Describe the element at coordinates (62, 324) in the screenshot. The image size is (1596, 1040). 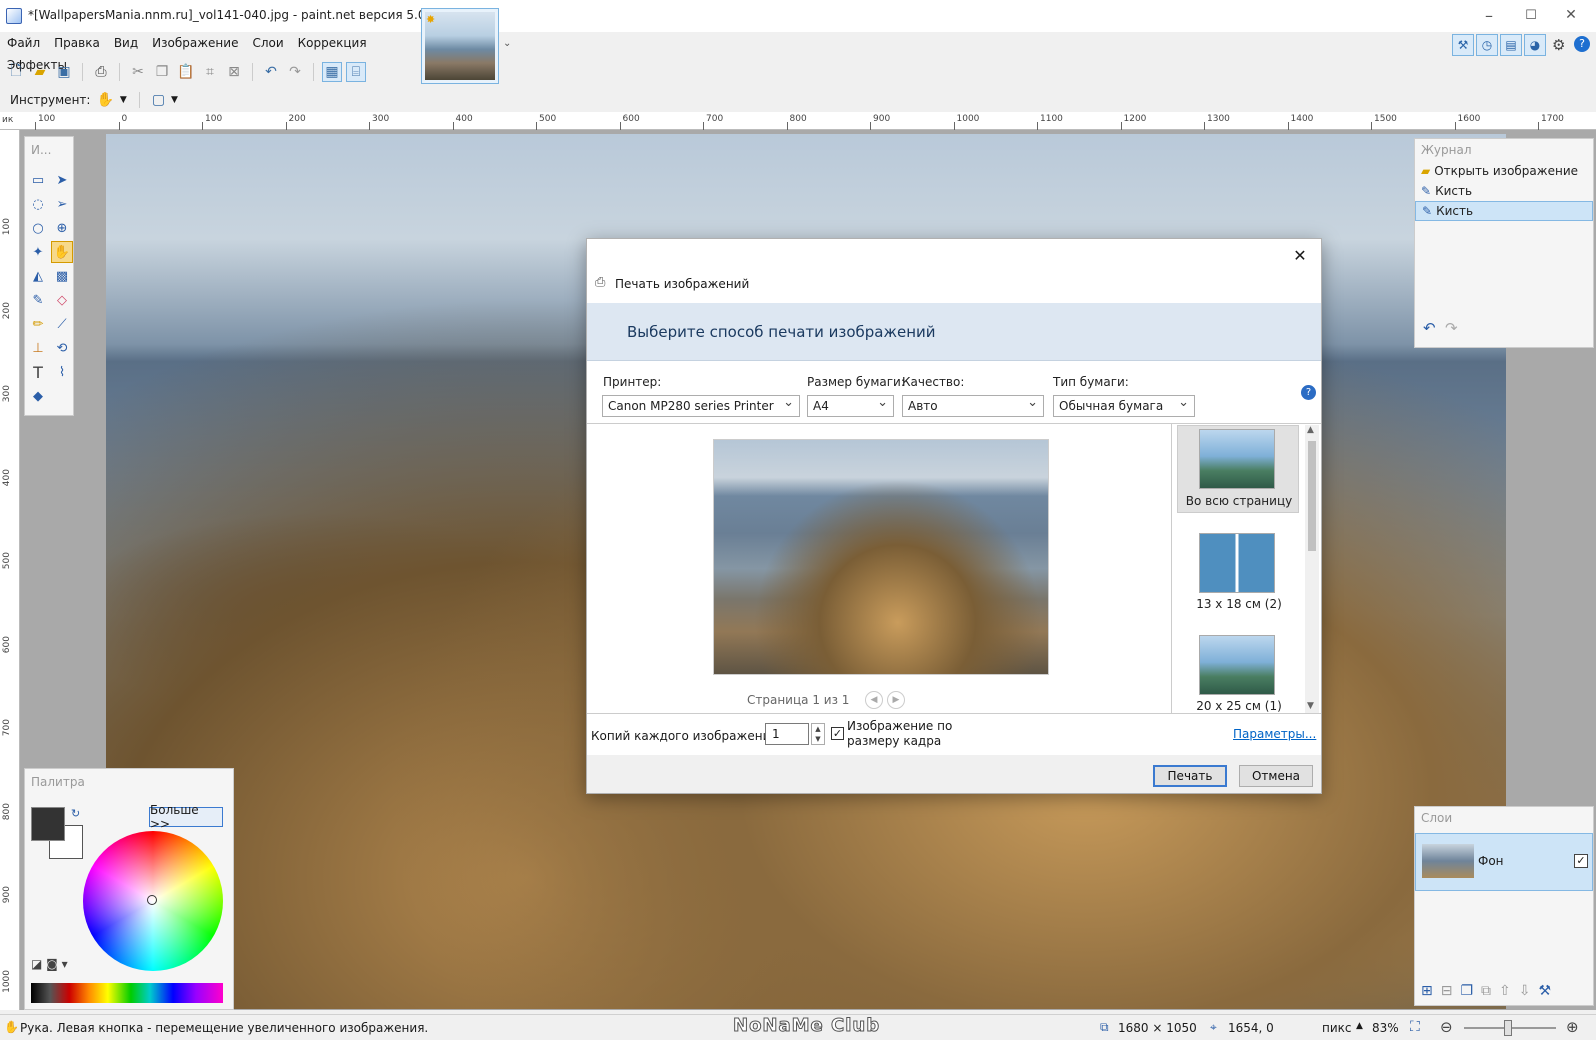
I see `color-picker-icon: ⟋` at that location.